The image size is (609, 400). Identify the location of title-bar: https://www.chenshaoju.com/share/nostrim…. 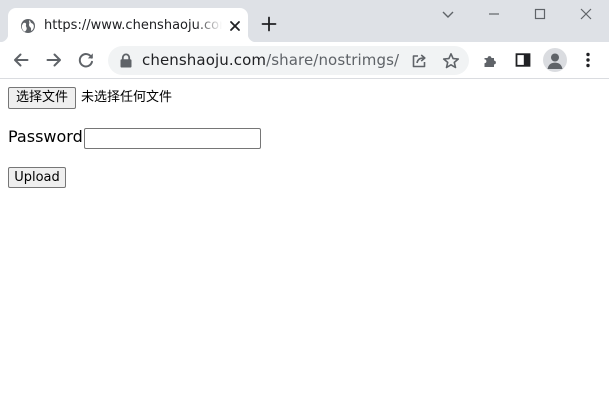
(304, 21).